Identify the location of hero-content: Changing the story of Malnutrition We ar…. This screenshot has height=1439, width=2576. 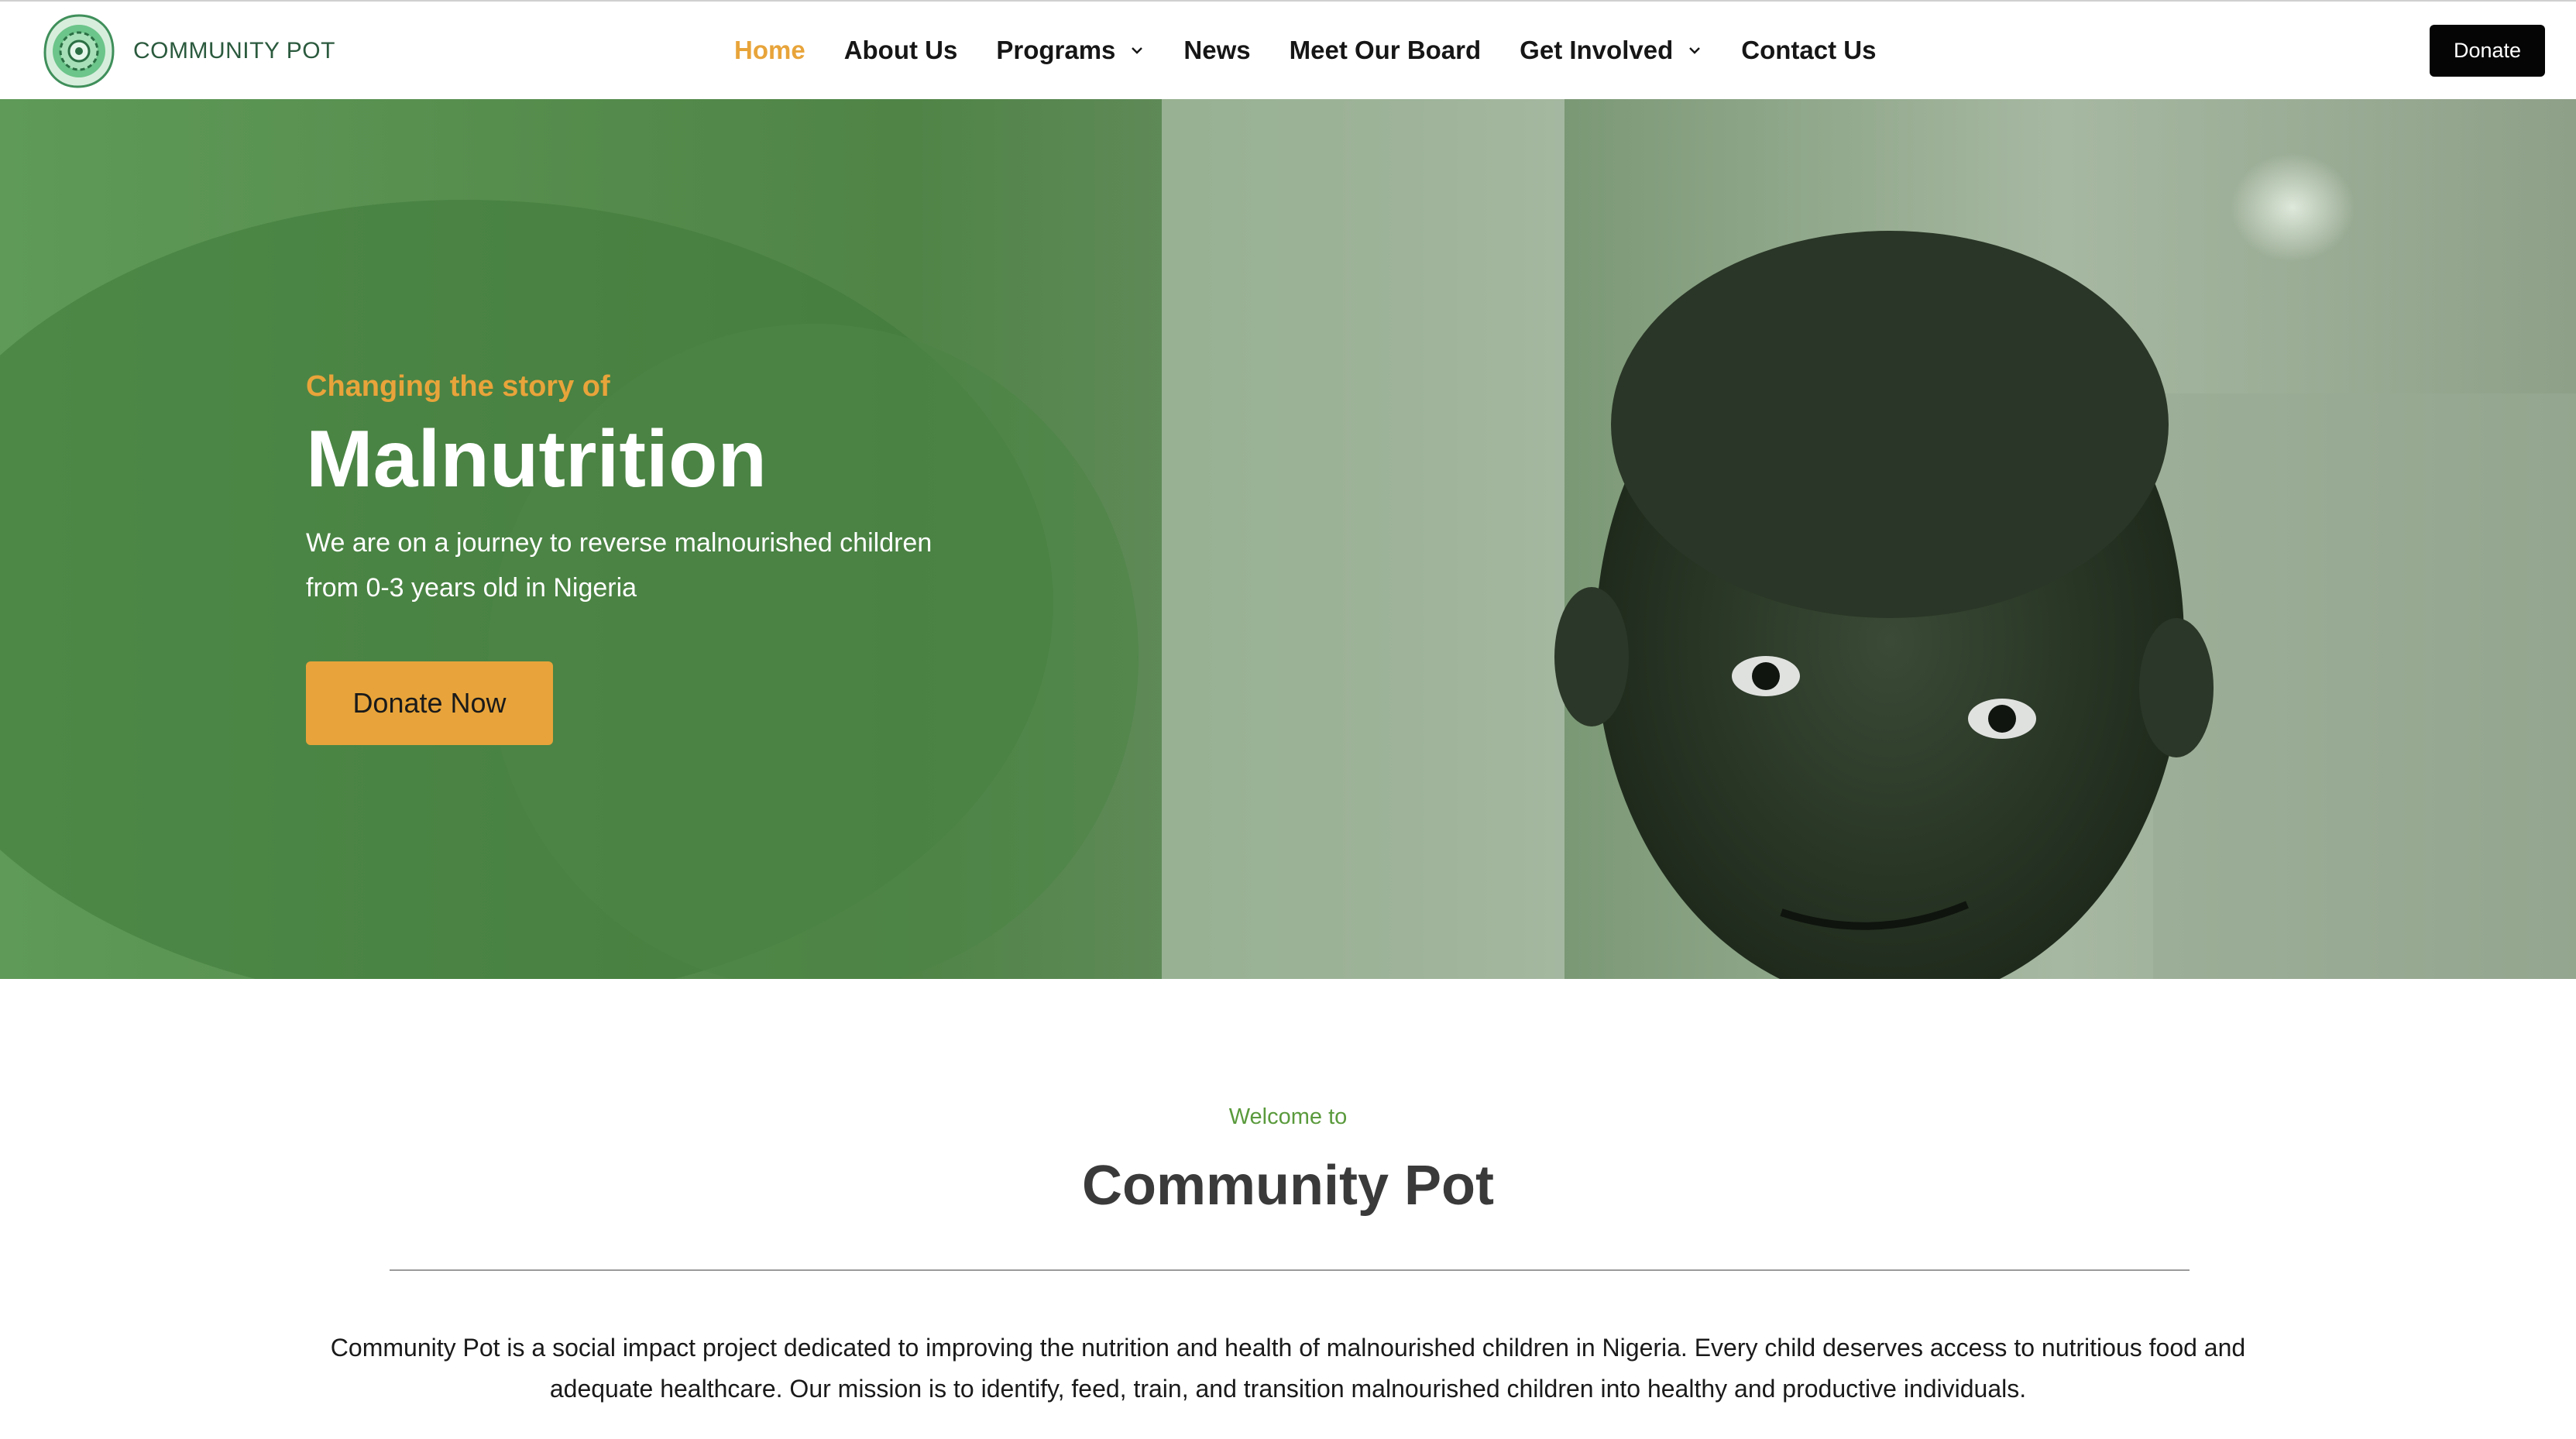
(693, 558).